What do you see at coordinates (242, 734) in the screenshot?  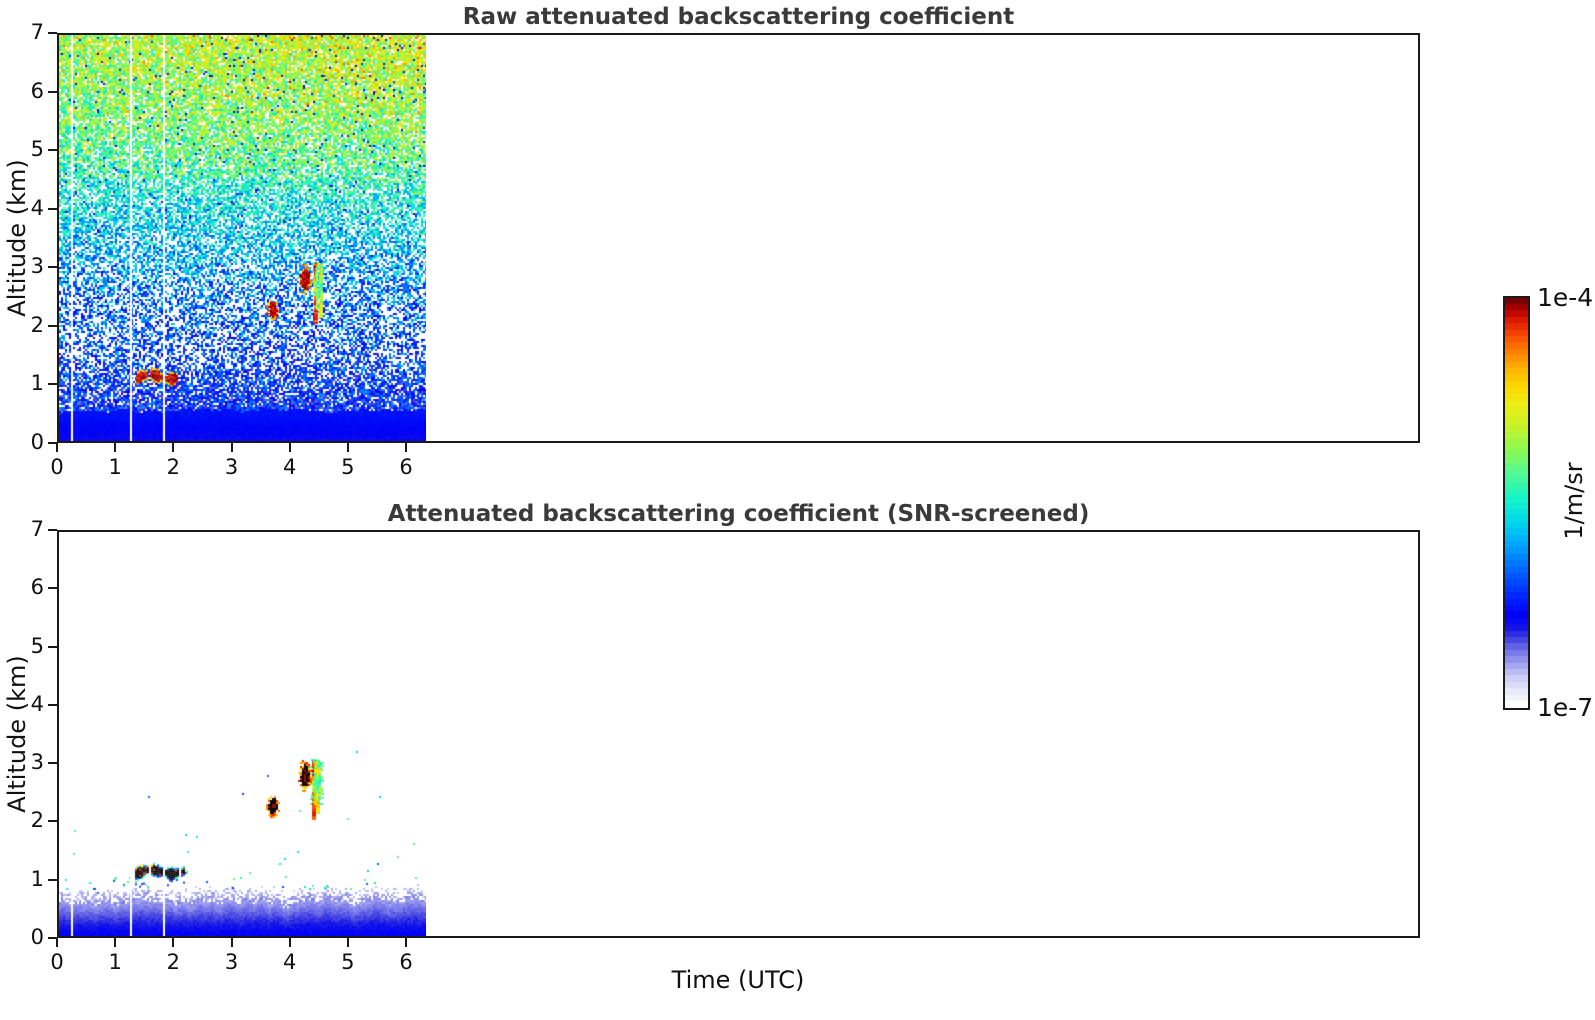 I see `screened-heatmap-canvas` at bounding box center [242, 734].